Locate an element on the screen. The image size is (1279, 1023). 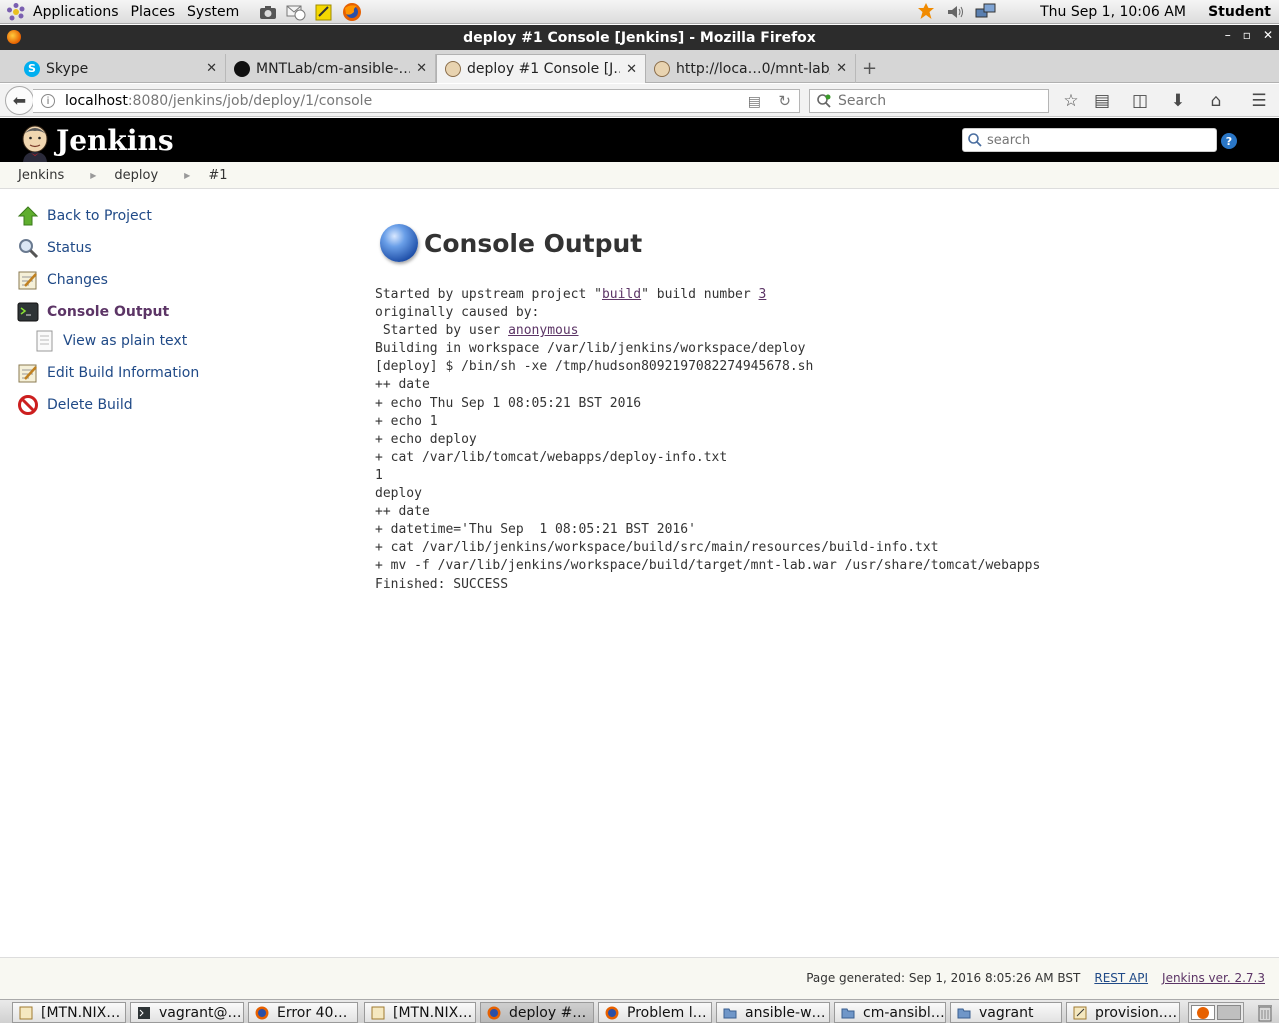
breadcrumb-jenkins: Jenkins is located at coordinates (41, 175).